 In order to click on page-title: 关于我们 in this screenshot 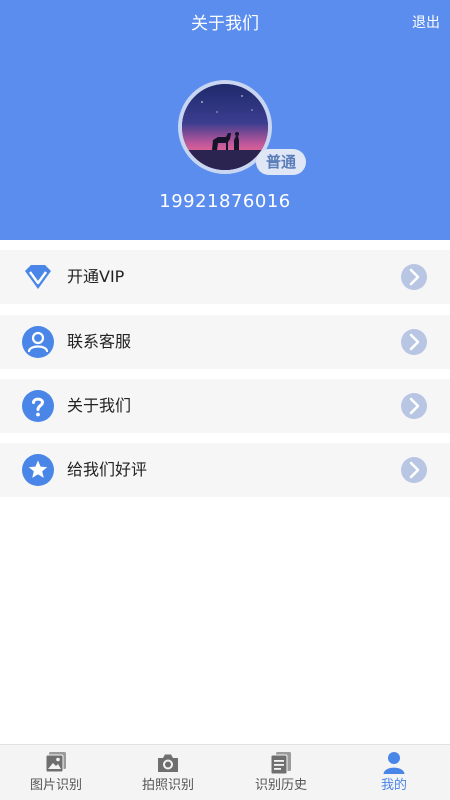, I will do `click(225, 24)`.